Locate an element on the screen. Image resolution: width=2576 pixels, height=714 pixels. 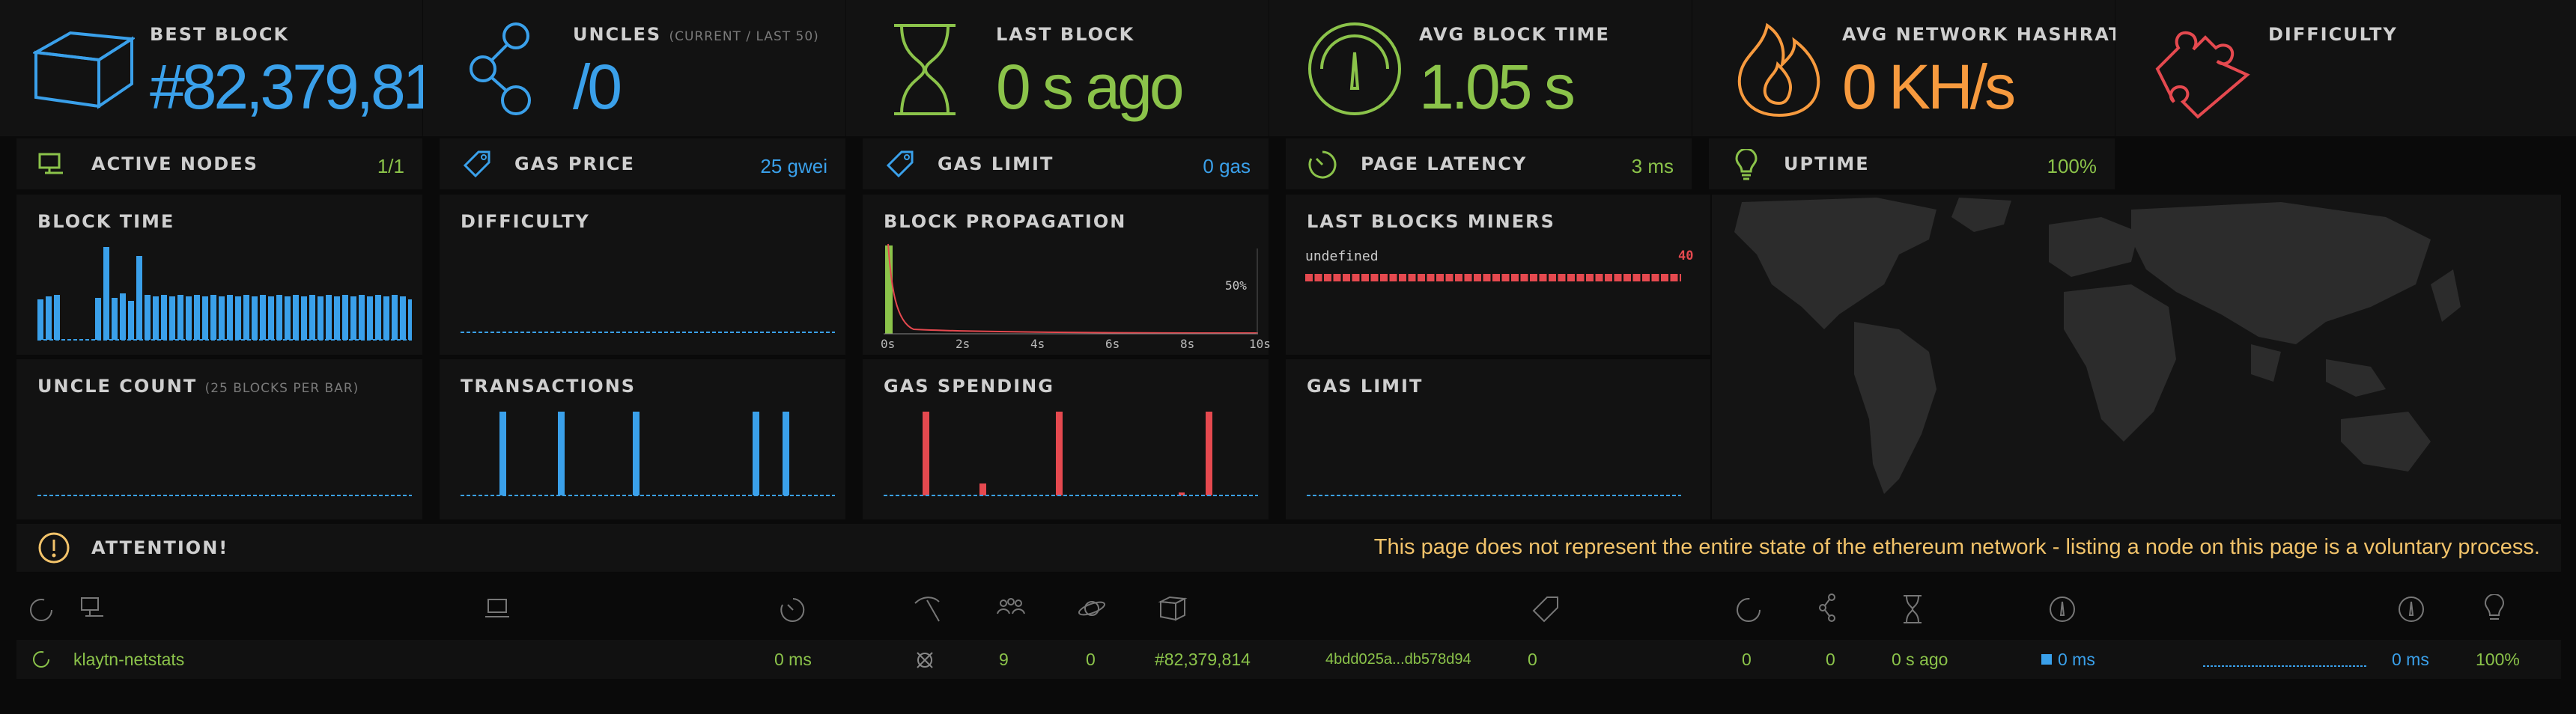
uptime-value: 100% is located at coordinates (2072, 166).